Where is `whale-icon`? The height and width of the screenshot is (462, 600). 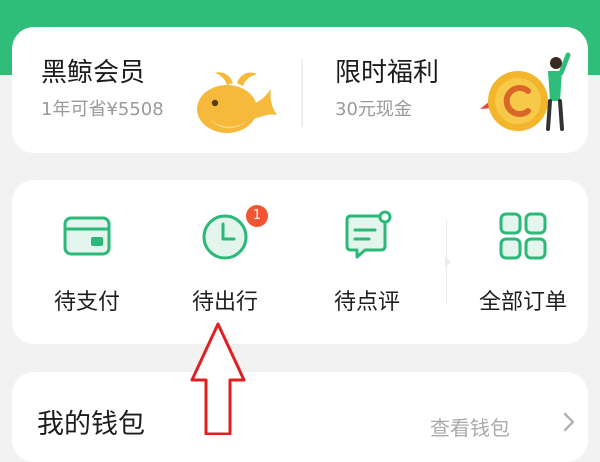 whale-icon is located at coordinates (237, 102).